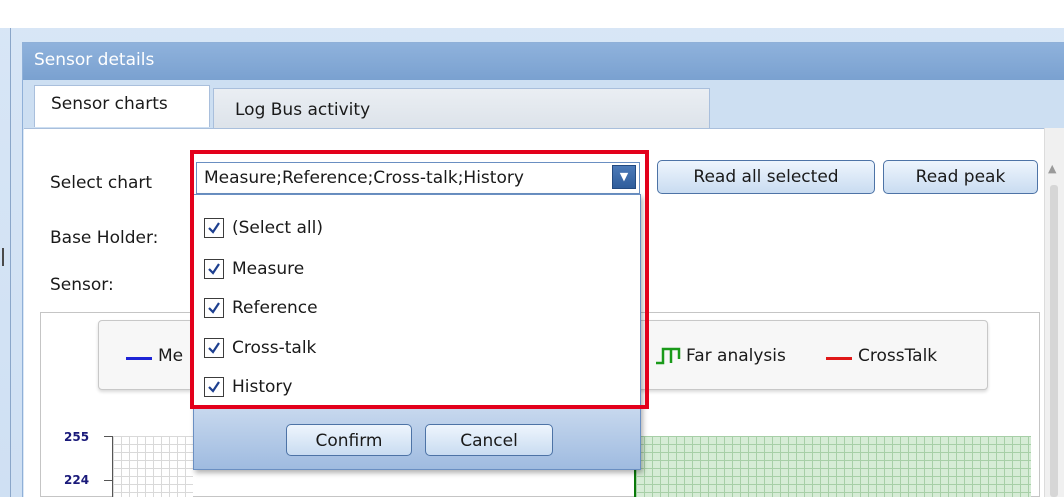  I want to click on panel-title: Sensor details, so click(94, 60).